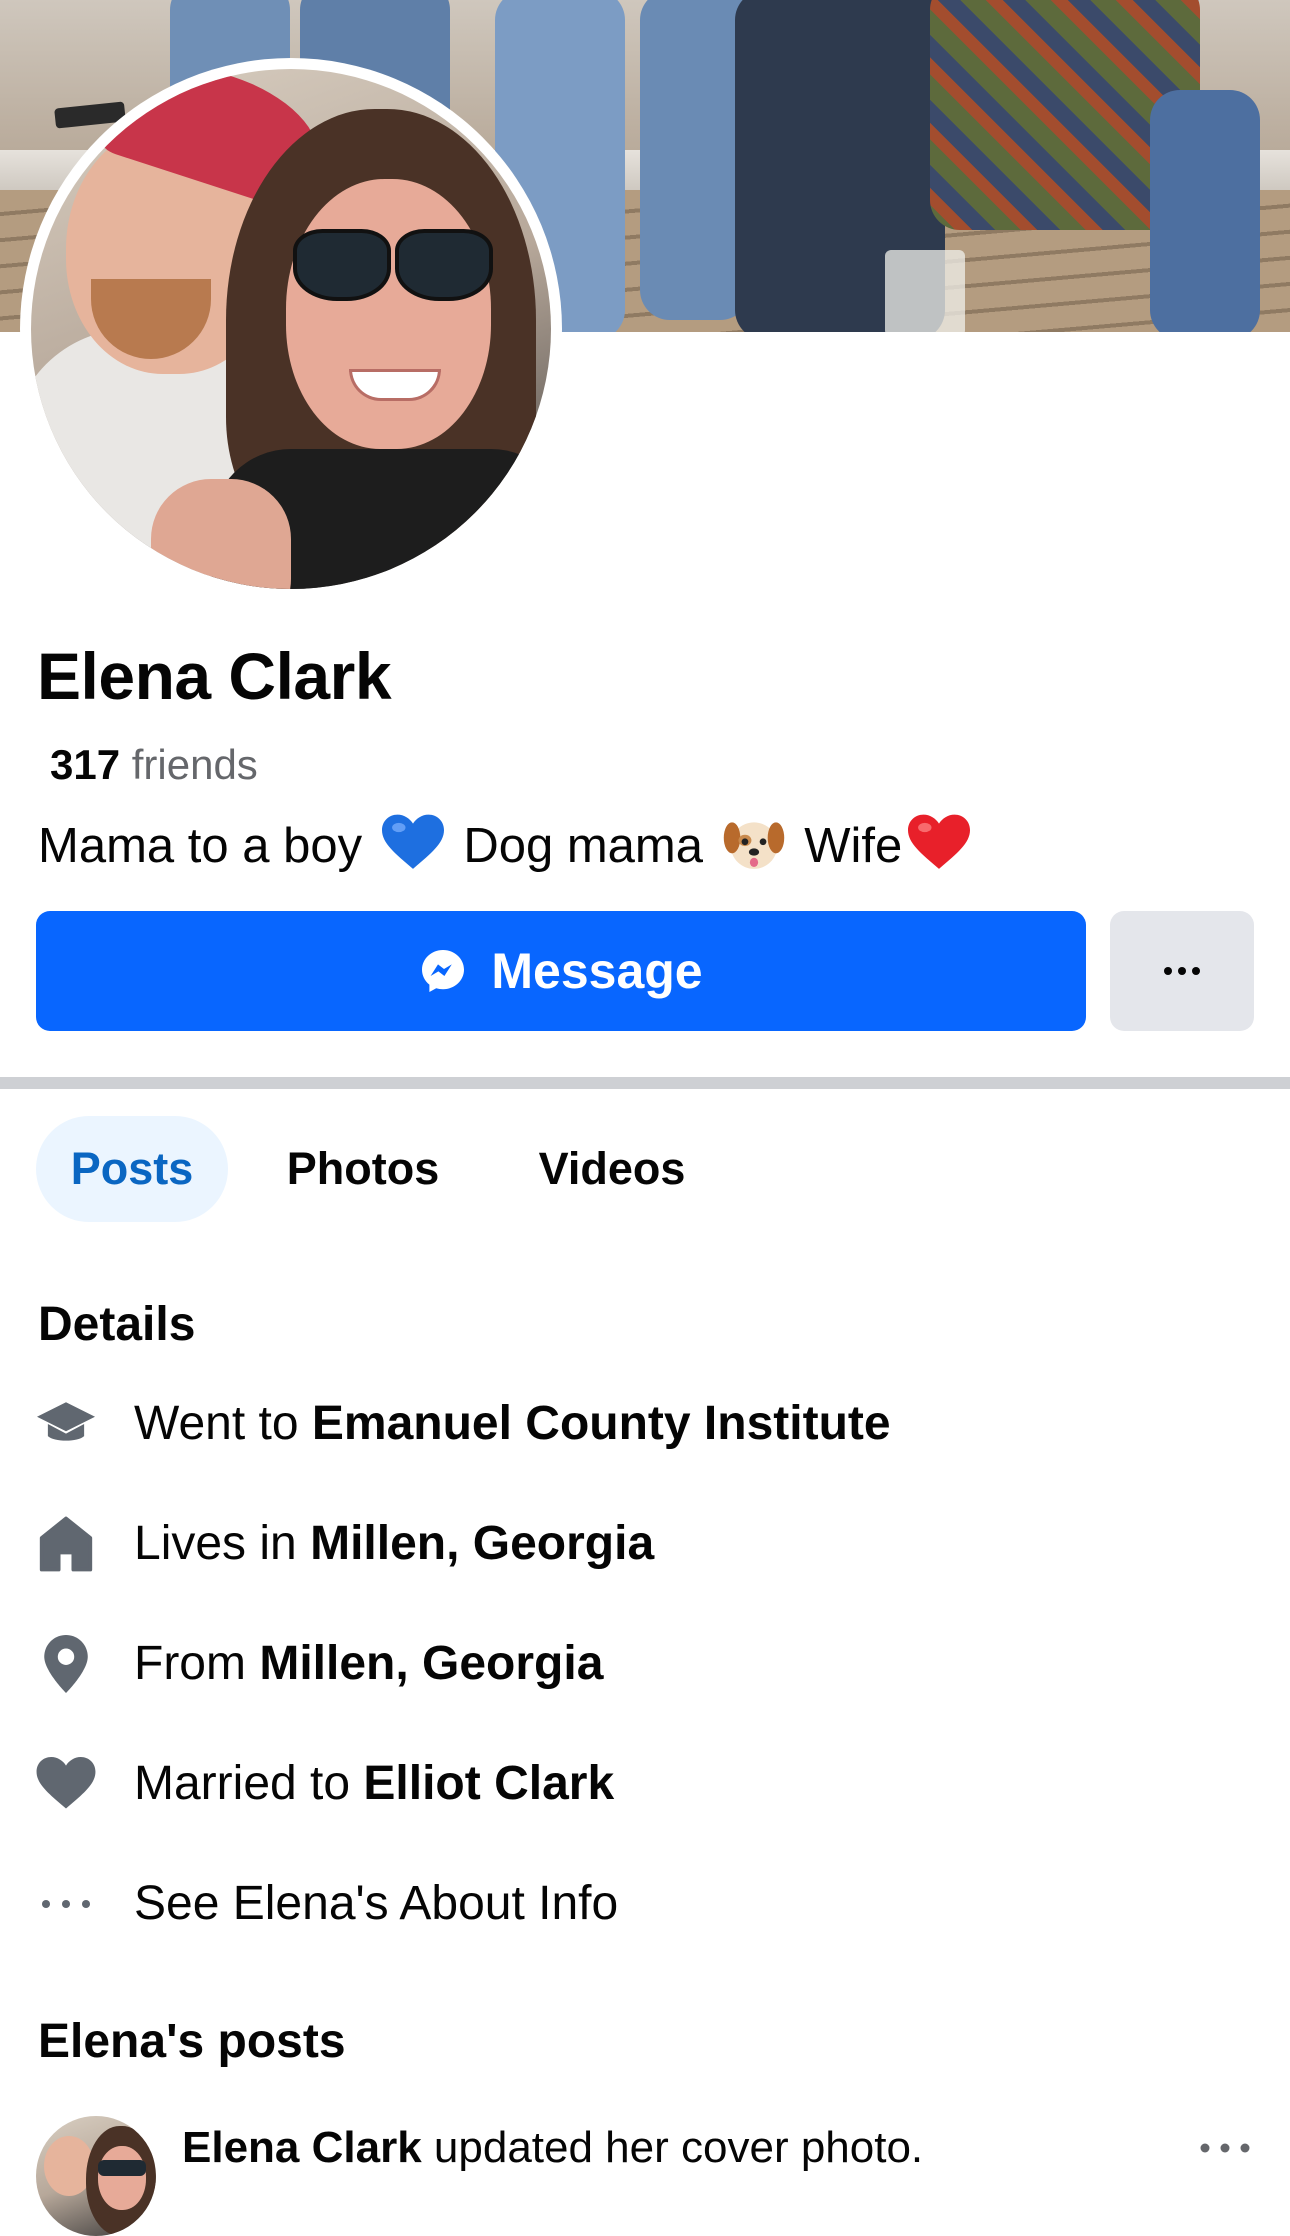  Describe the element at coordinates (376, 1903) in the screenshot. I see `see-about-info-text: See Elena's About Info` at that location.